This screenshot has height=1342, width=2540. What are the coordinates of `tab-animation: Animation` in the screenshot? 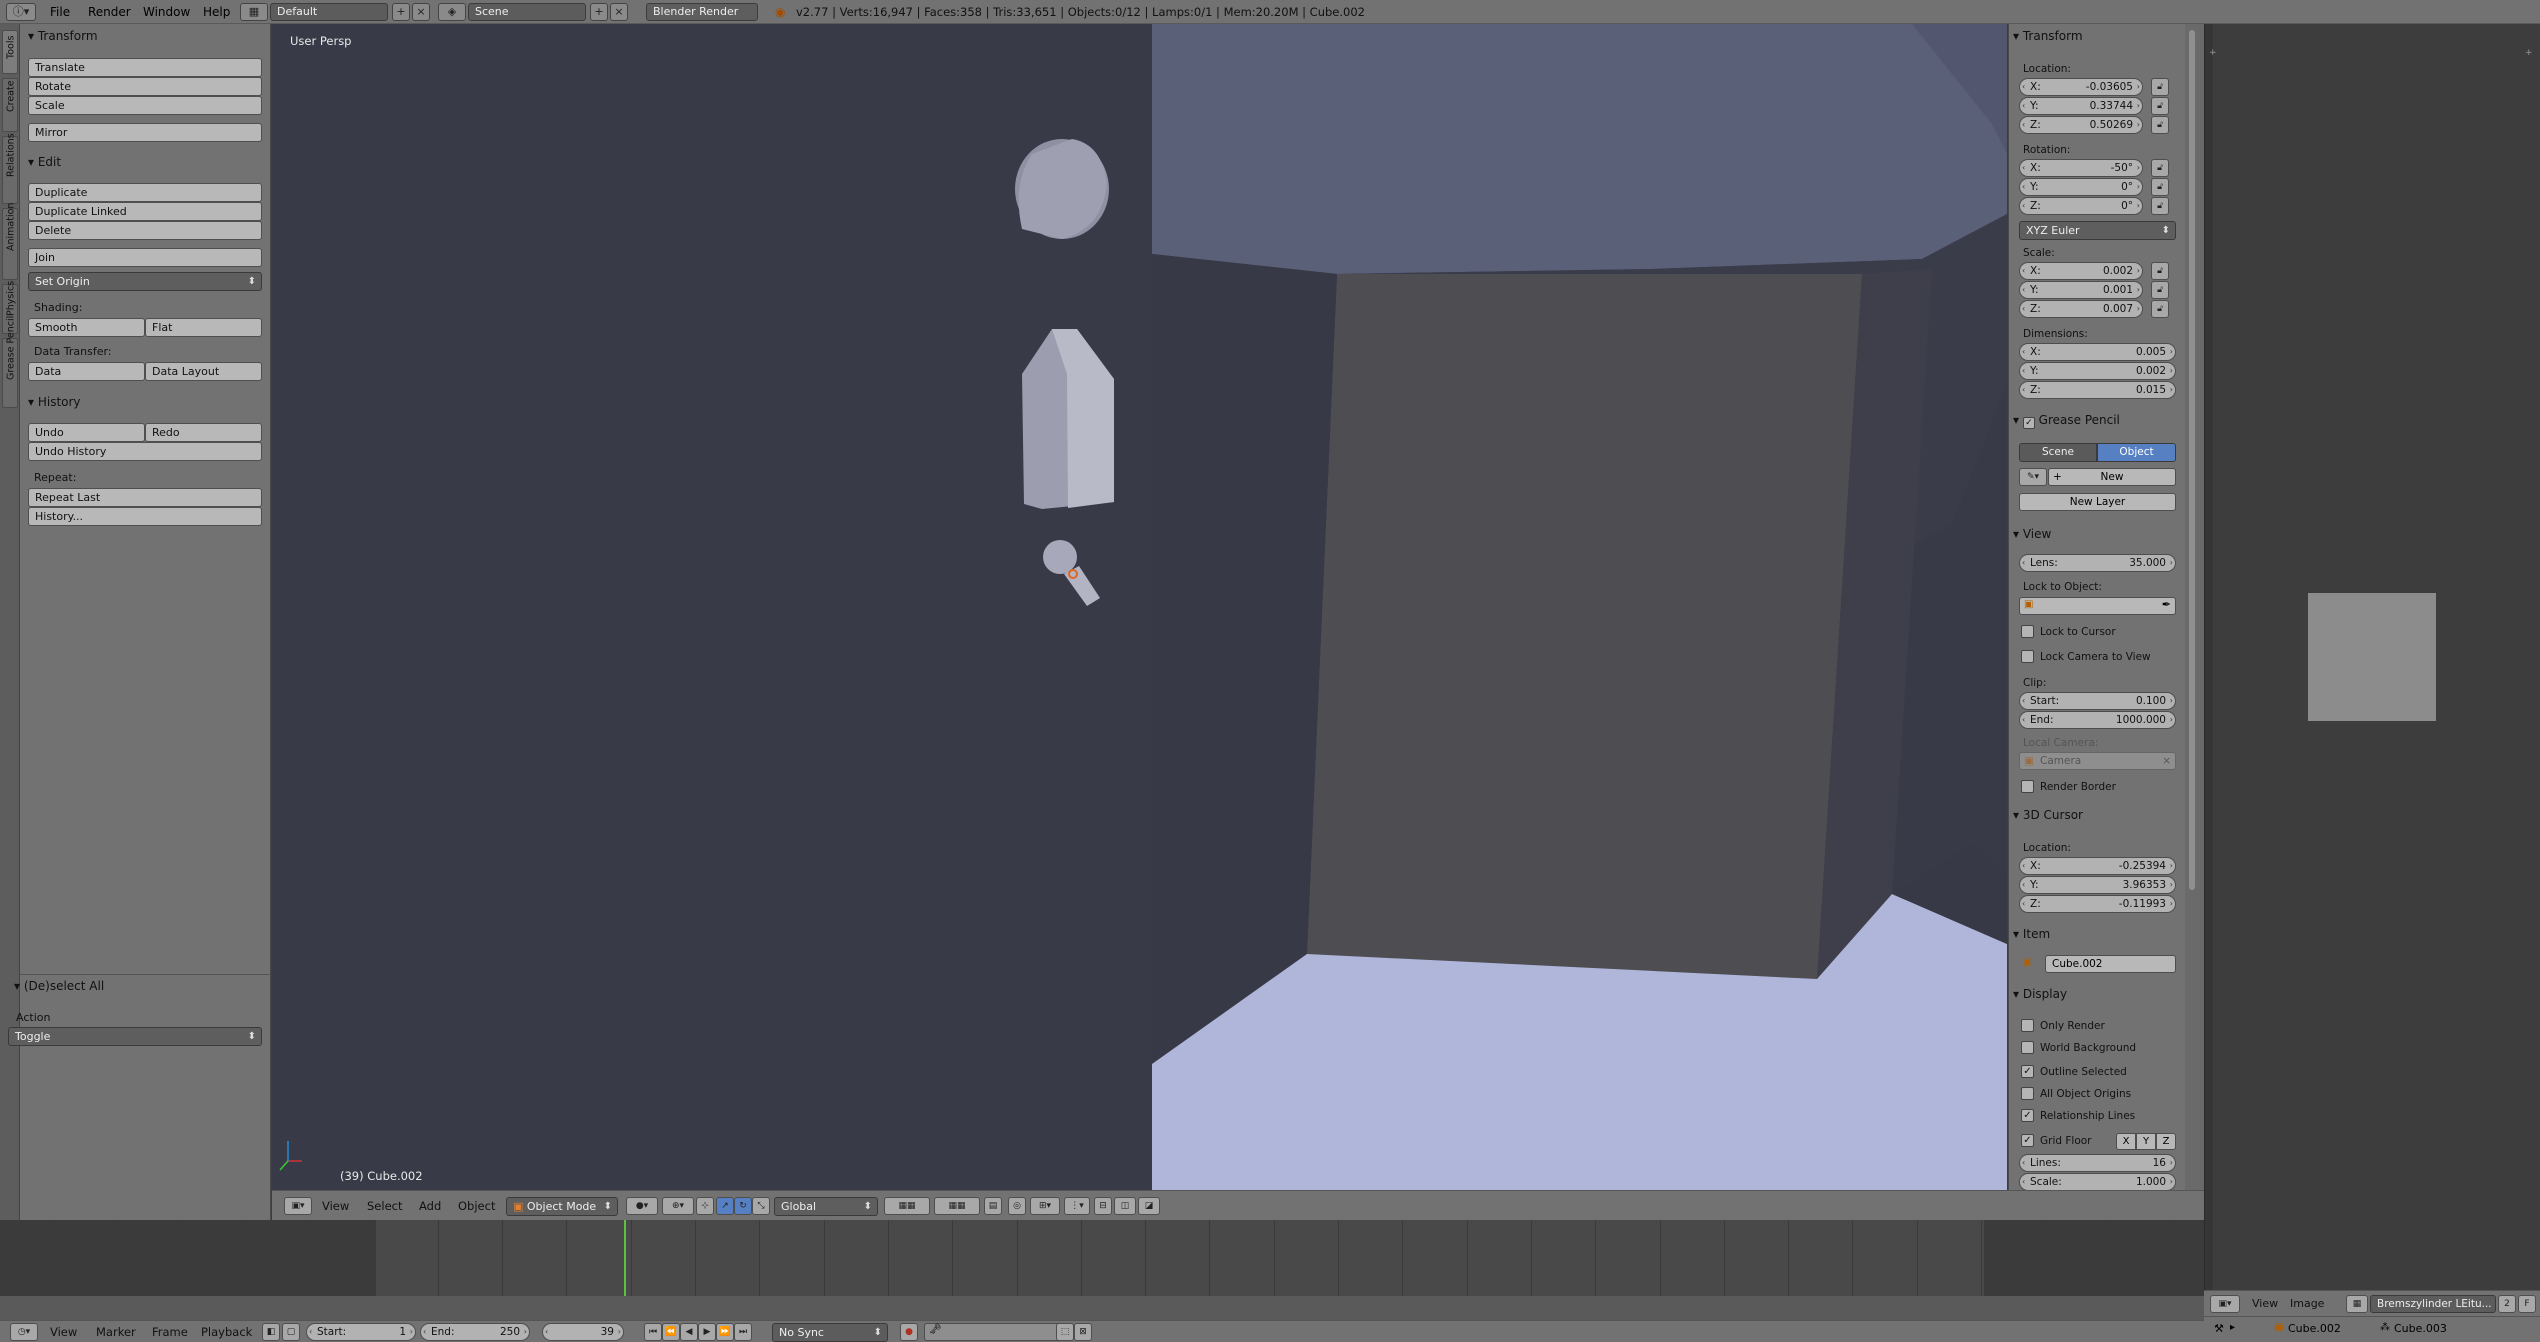 It's located at (10, 241).